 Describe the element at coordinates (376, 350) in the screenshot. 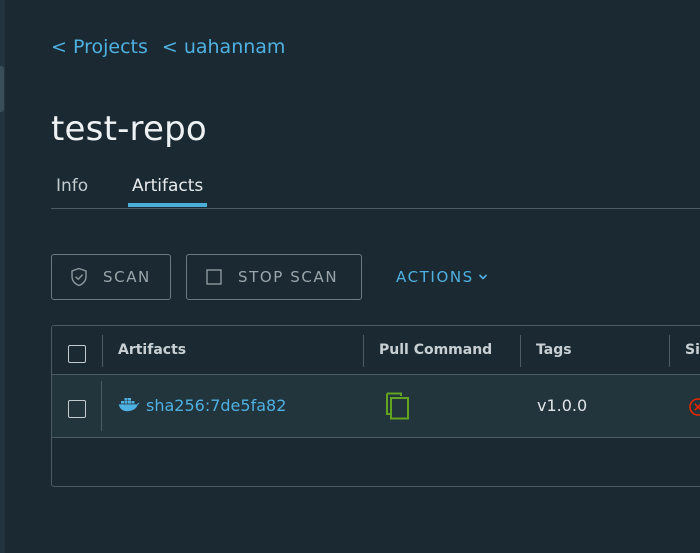

I see `table-header: Artifacts Pull Command Tags Si` at that location.